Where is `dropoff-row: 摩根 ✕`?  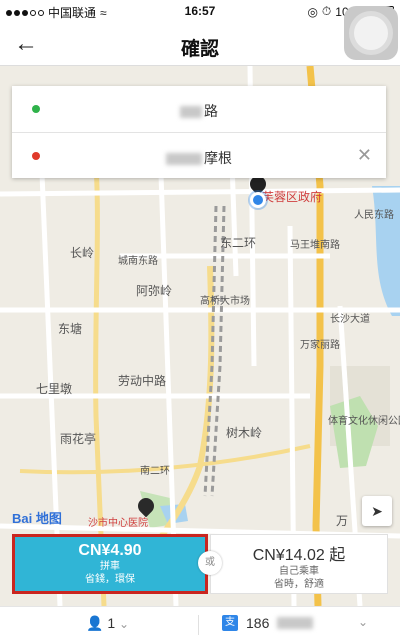
dropoff-row: 摩根 ✕ is located at coordinates (199, 155).